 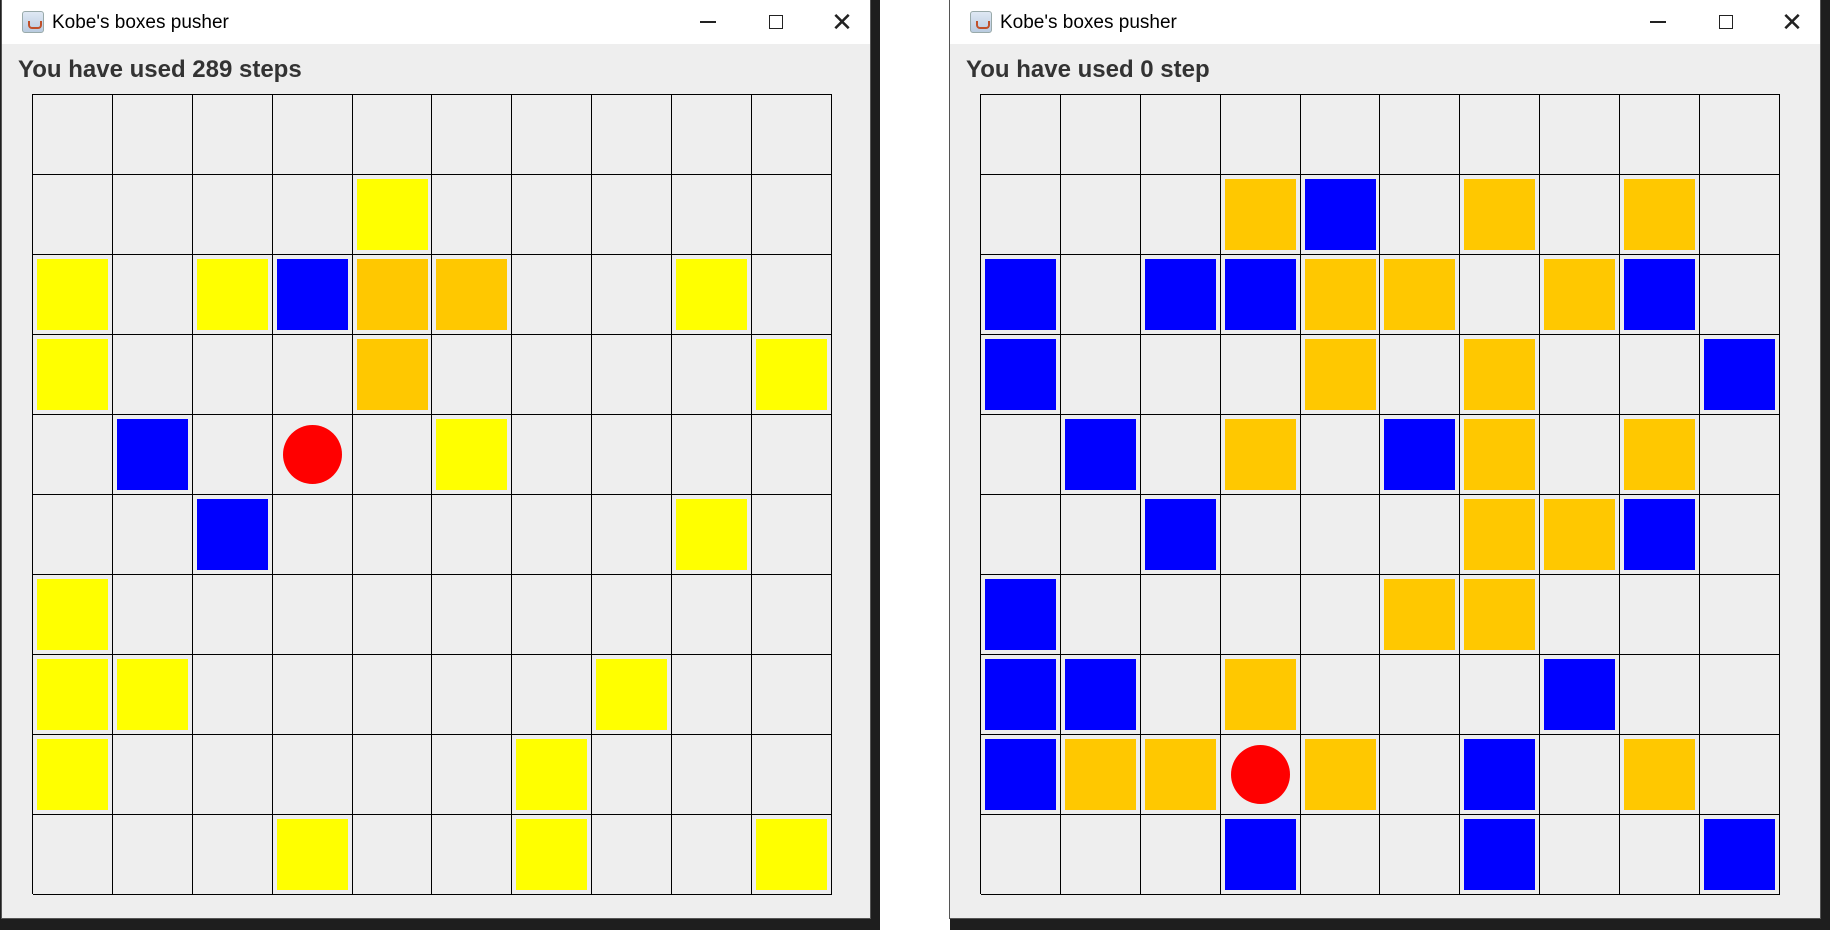 I want to click on maximize-icon, so click(x=1726, y=22).